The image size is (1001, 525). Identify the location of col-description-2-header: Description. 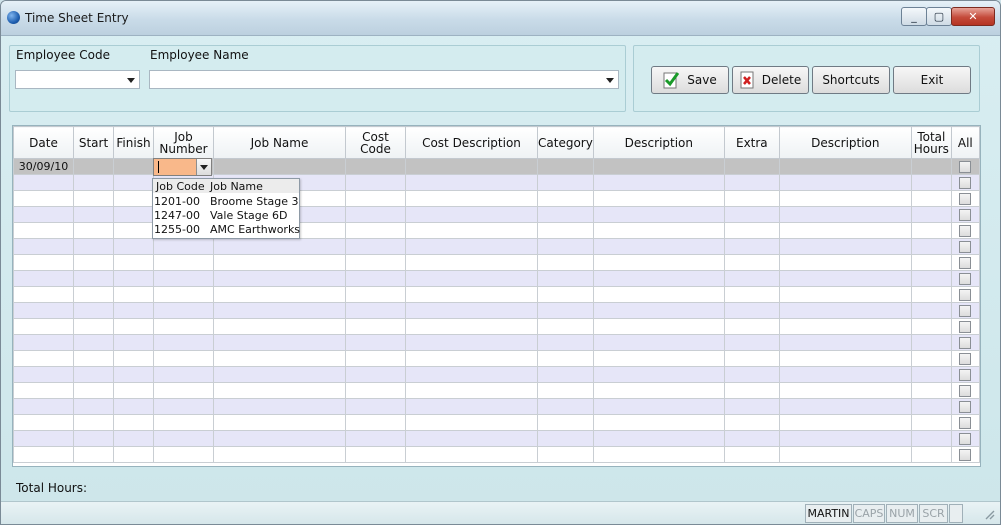
(845, 142).